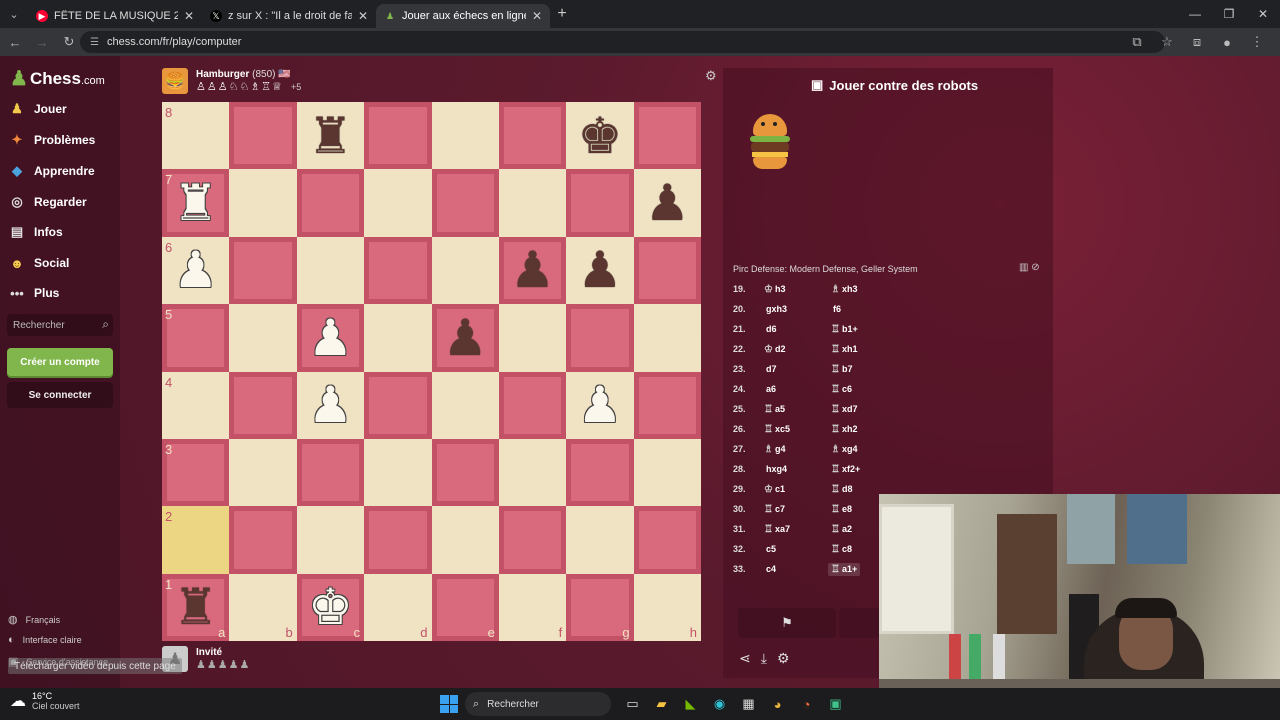 The height and width of the screenshot is (720, 1280). I want to click on white-move: hxg4, so click(775, 469).